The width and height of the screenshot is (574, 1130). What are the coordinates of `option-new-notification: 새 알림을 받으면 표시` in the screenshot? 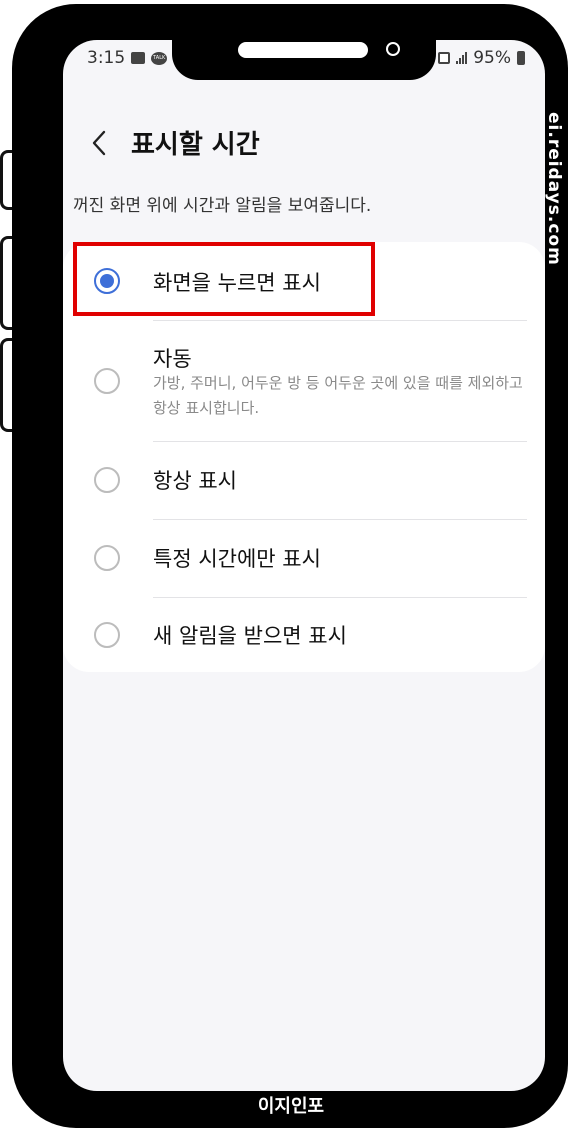 It's located at (304, 635).